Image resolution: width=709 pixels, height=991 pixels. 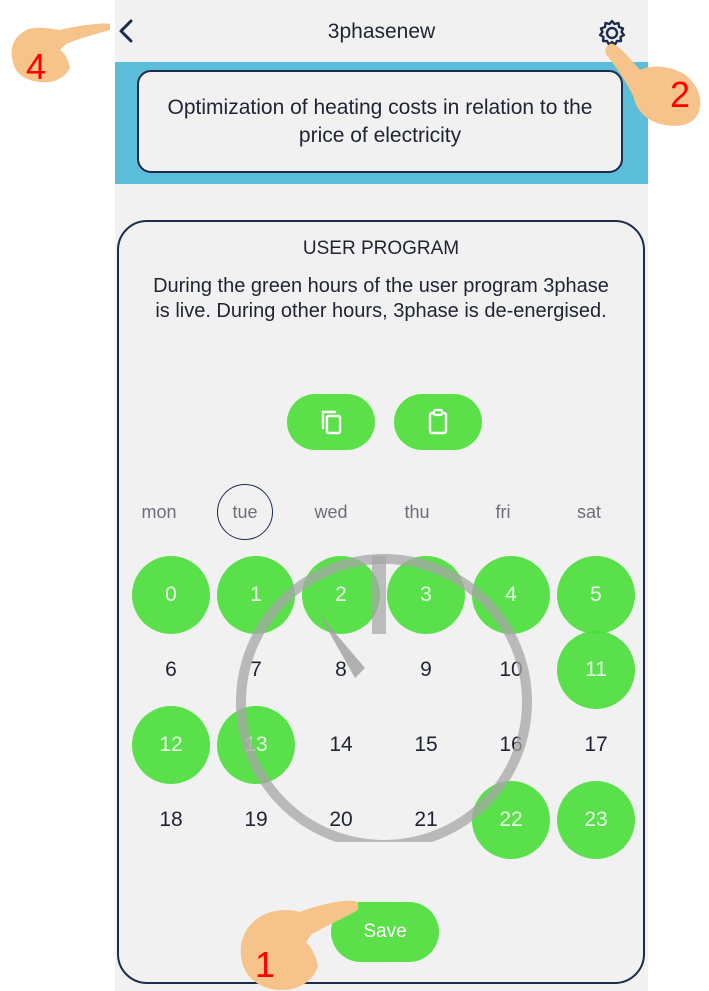 What do you see at coordinates (159, 512) in the screenshot?
I see `day-mon: mon` at bounding box center [159, 512].